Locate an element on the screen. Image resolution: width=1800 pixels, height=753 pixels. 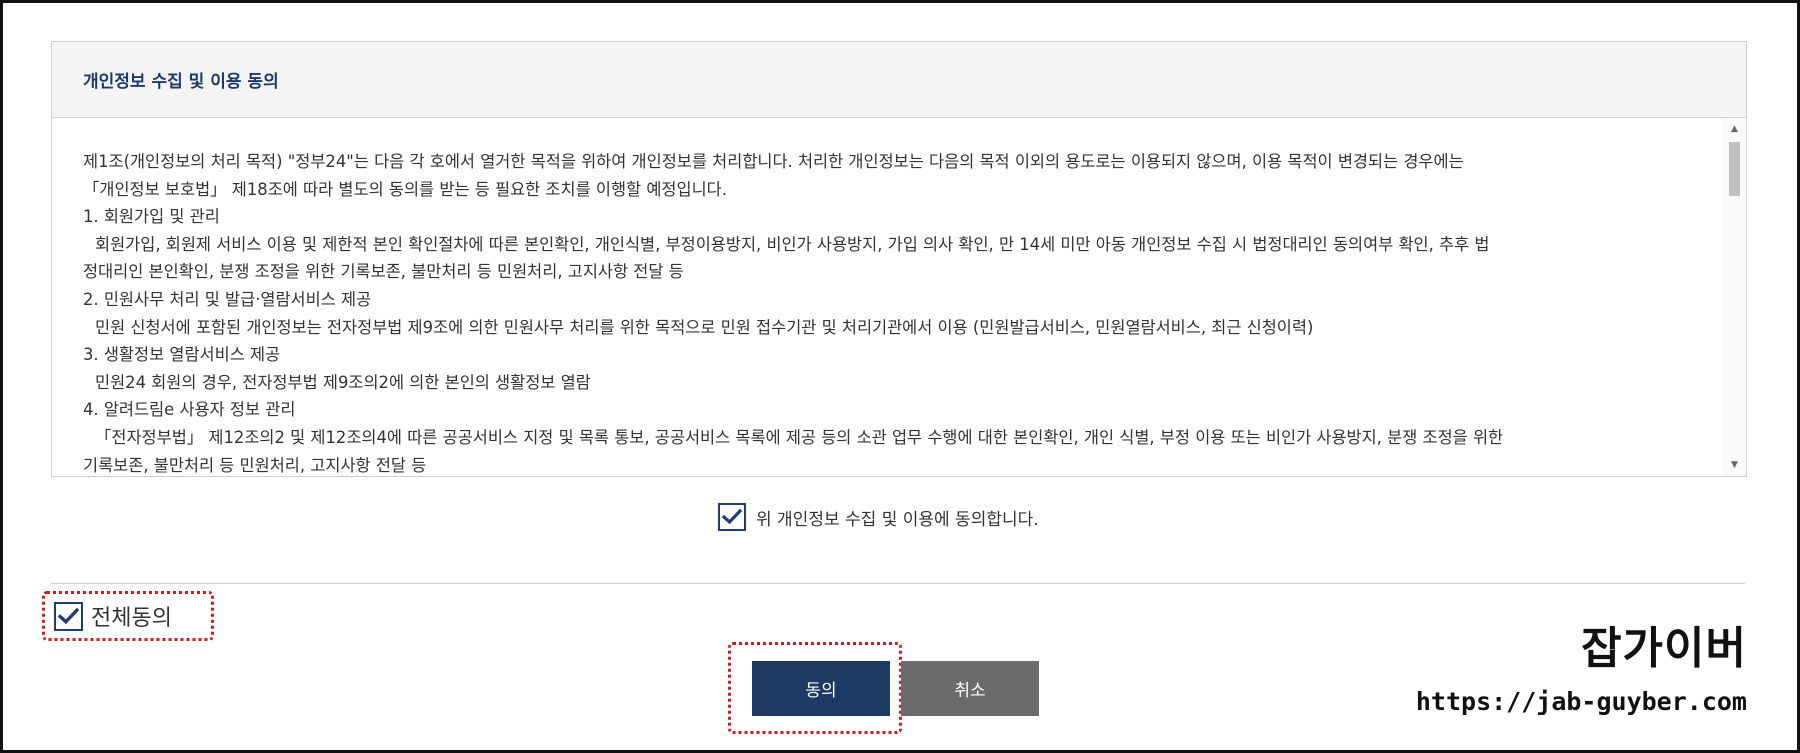
agree-all-checkbox is located at coordinates (68, 616).